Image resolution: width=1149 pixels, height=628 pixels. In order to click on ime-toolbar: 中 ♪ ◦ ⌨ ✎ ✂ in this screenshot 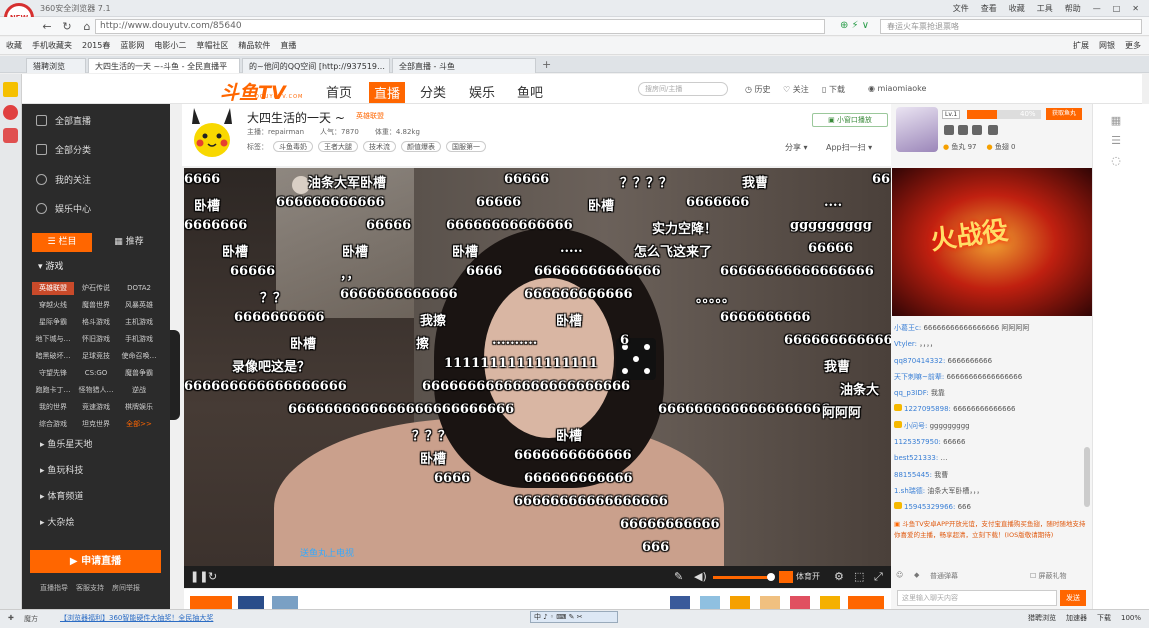, I will do `click(574, 617)`.